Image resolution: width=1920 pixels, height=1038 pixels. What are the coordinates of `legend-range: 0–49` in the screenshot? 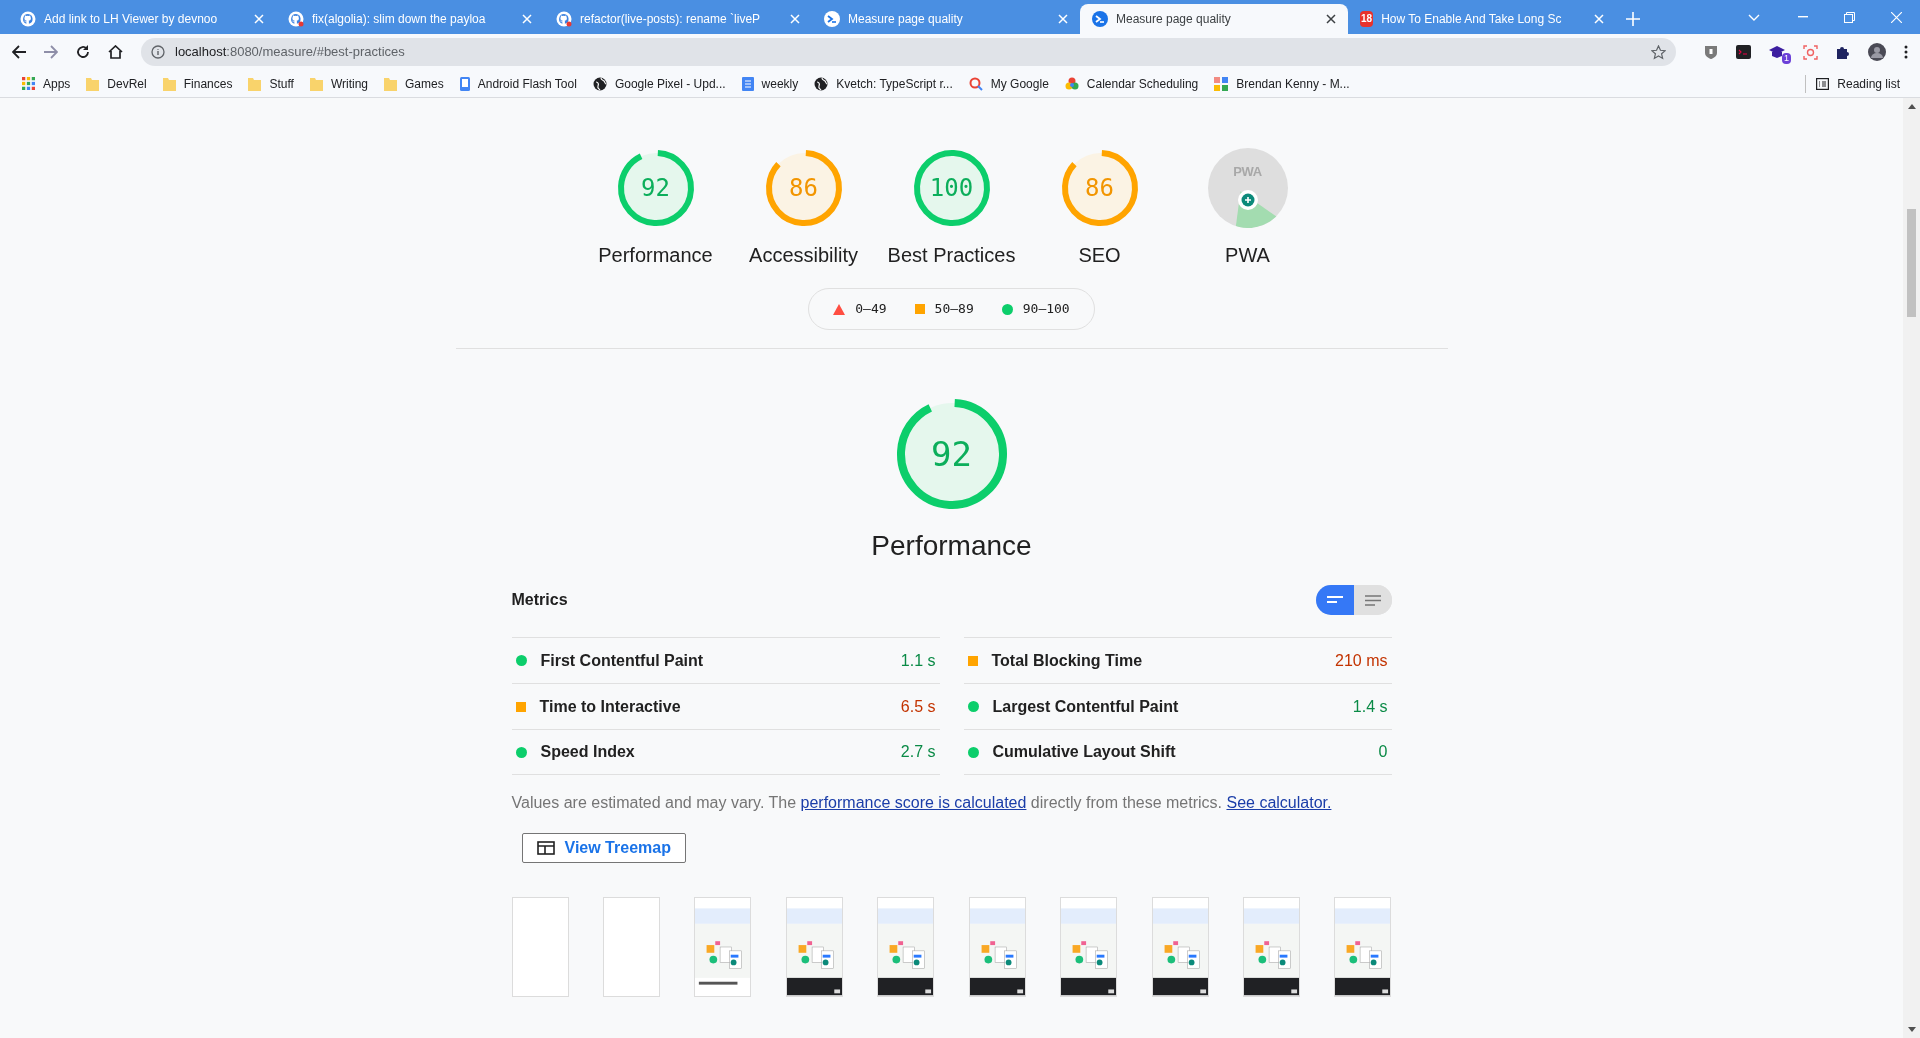 It's located at (871, 309).